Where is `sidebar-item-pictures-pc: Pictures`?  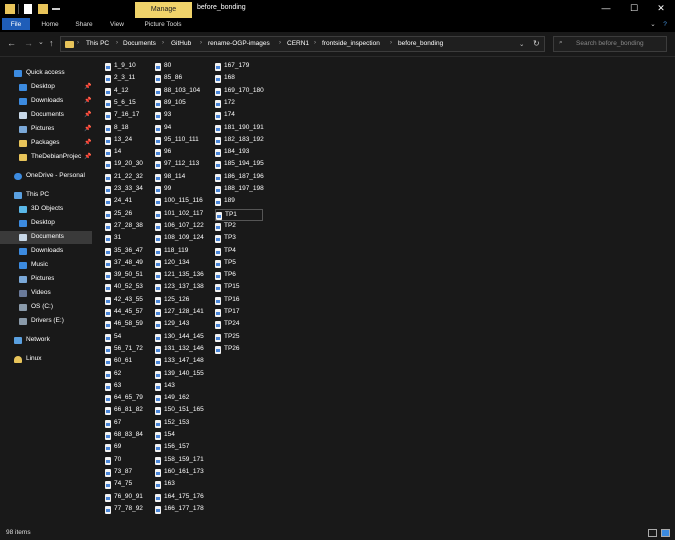
sidebar-item-pictures-pc: Pictures is located at coordinates (46, 279).